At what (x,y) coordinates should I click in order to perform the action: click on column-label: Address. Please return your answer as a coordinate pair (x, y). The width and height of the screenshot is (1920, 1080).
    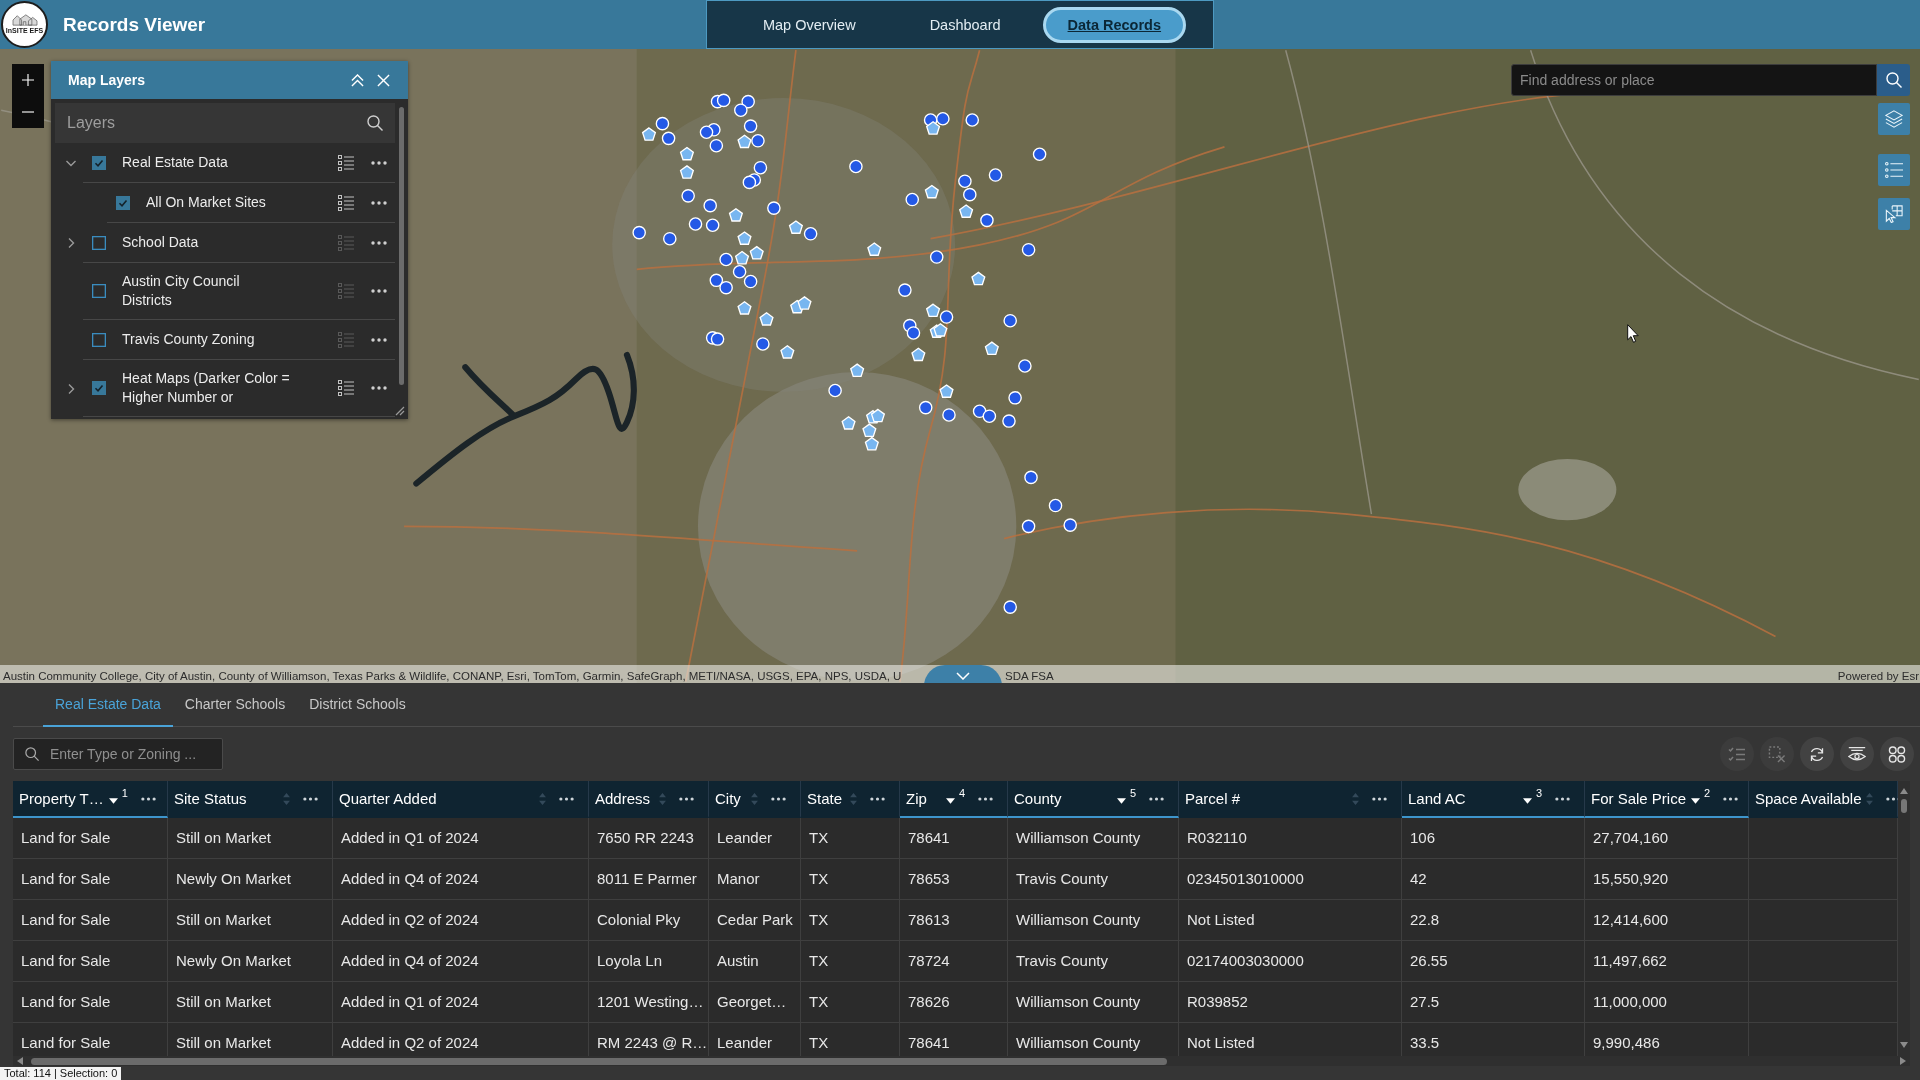
    Looking at the image, I should click on (623, 798).